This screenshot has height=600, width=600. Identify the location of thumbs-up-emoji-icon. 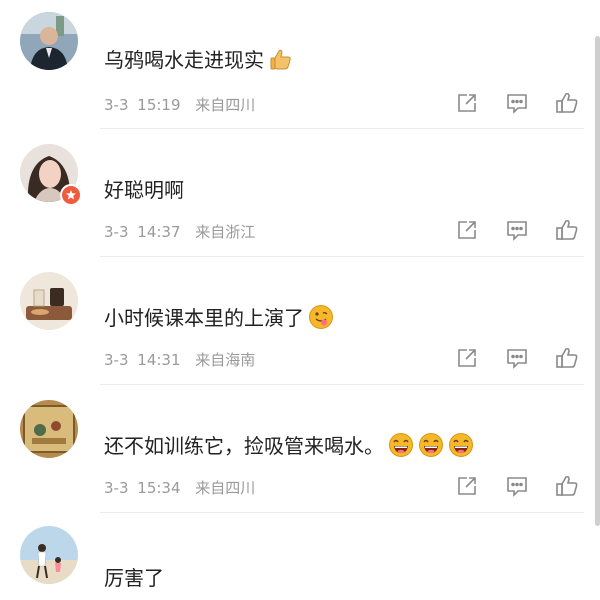
(281, 59).